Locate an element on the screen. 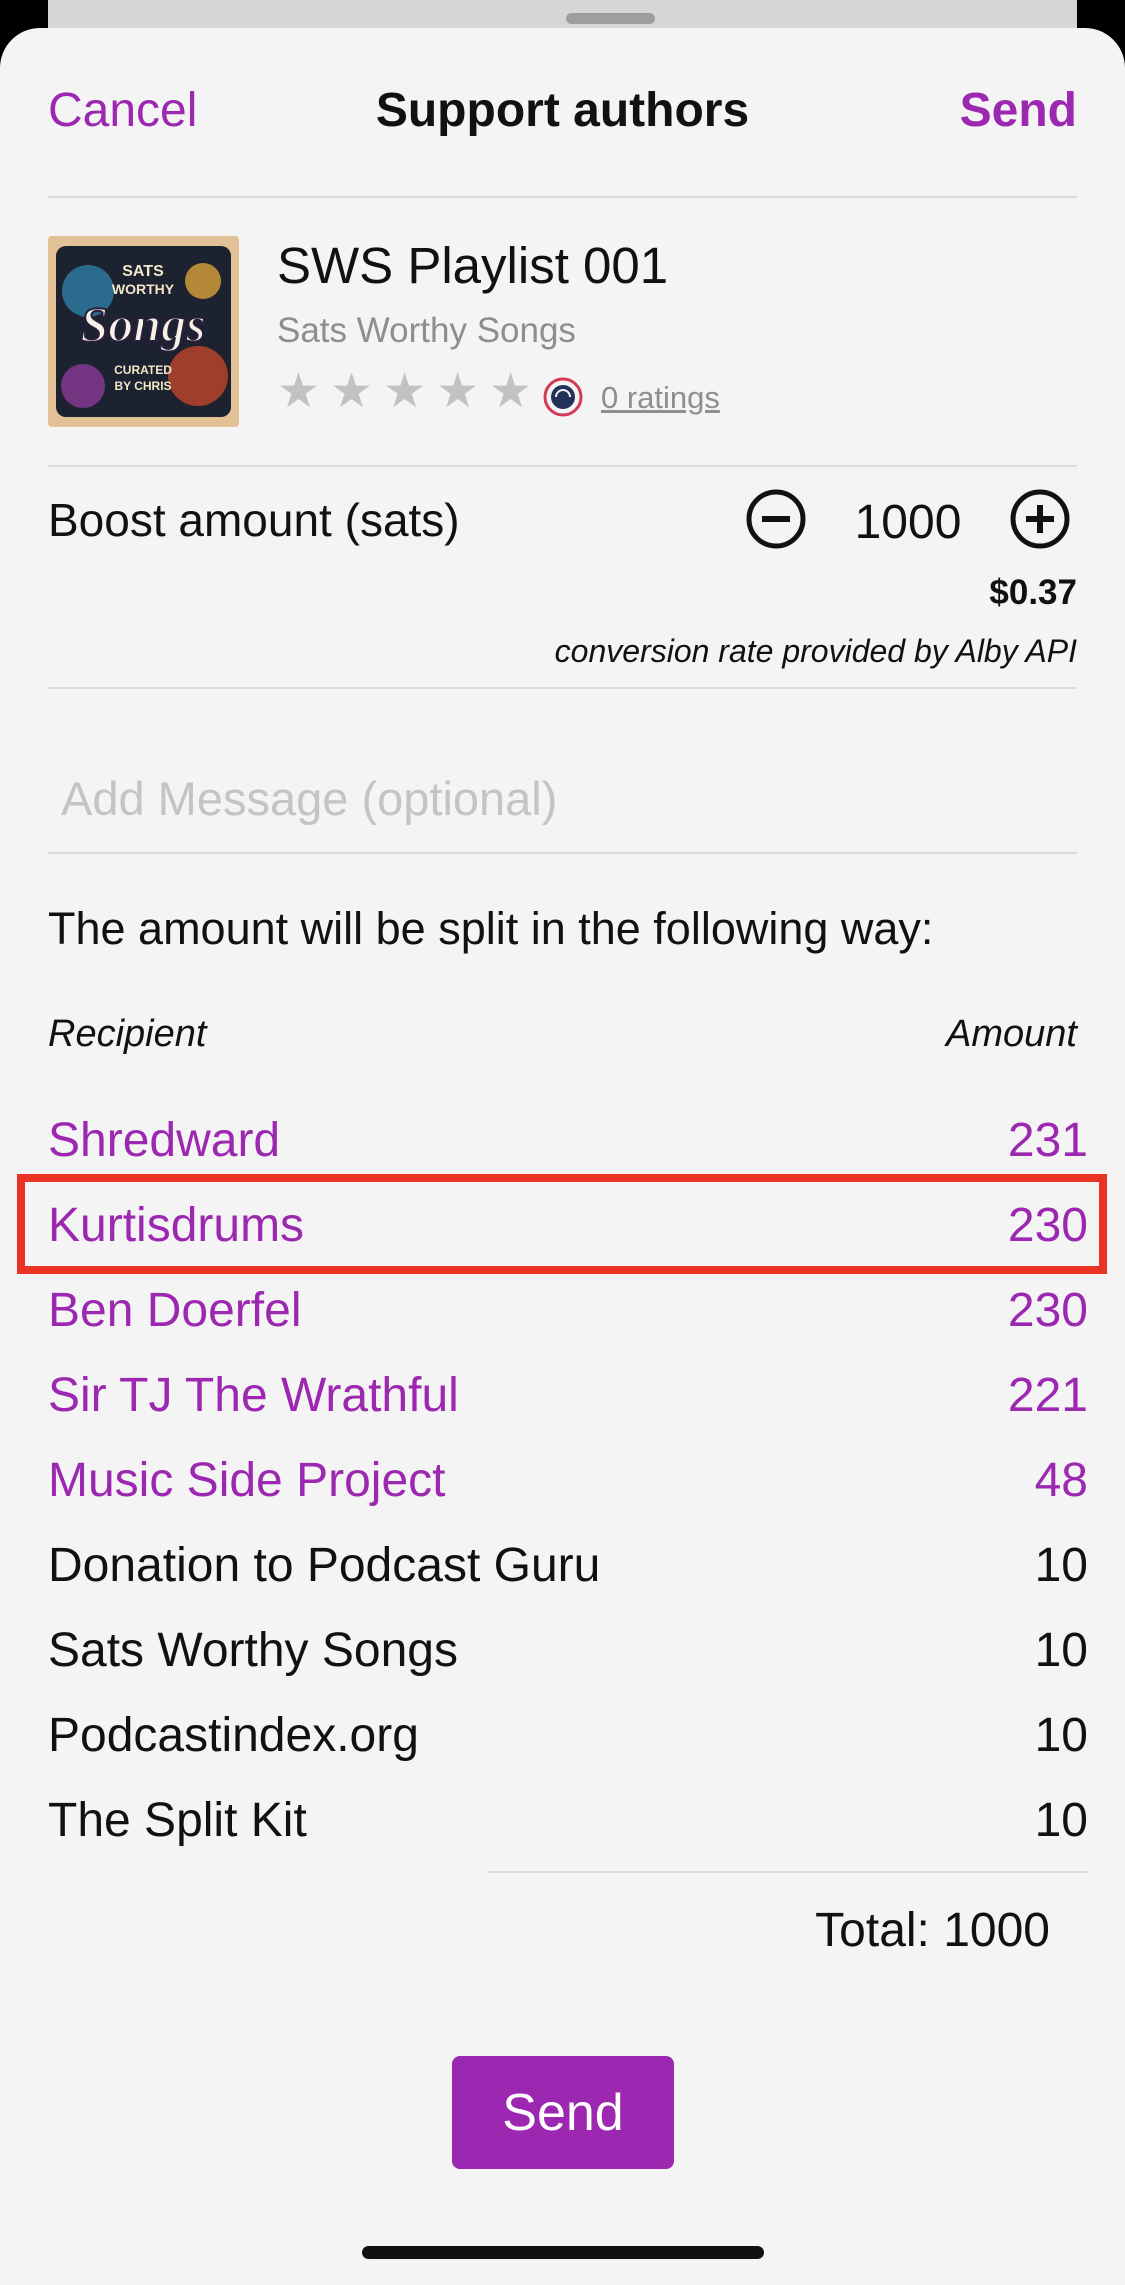 This screenshot has width=1125, height=2285. artwork-text-line5: BY CHRIS is located at coordinates (142, 386).